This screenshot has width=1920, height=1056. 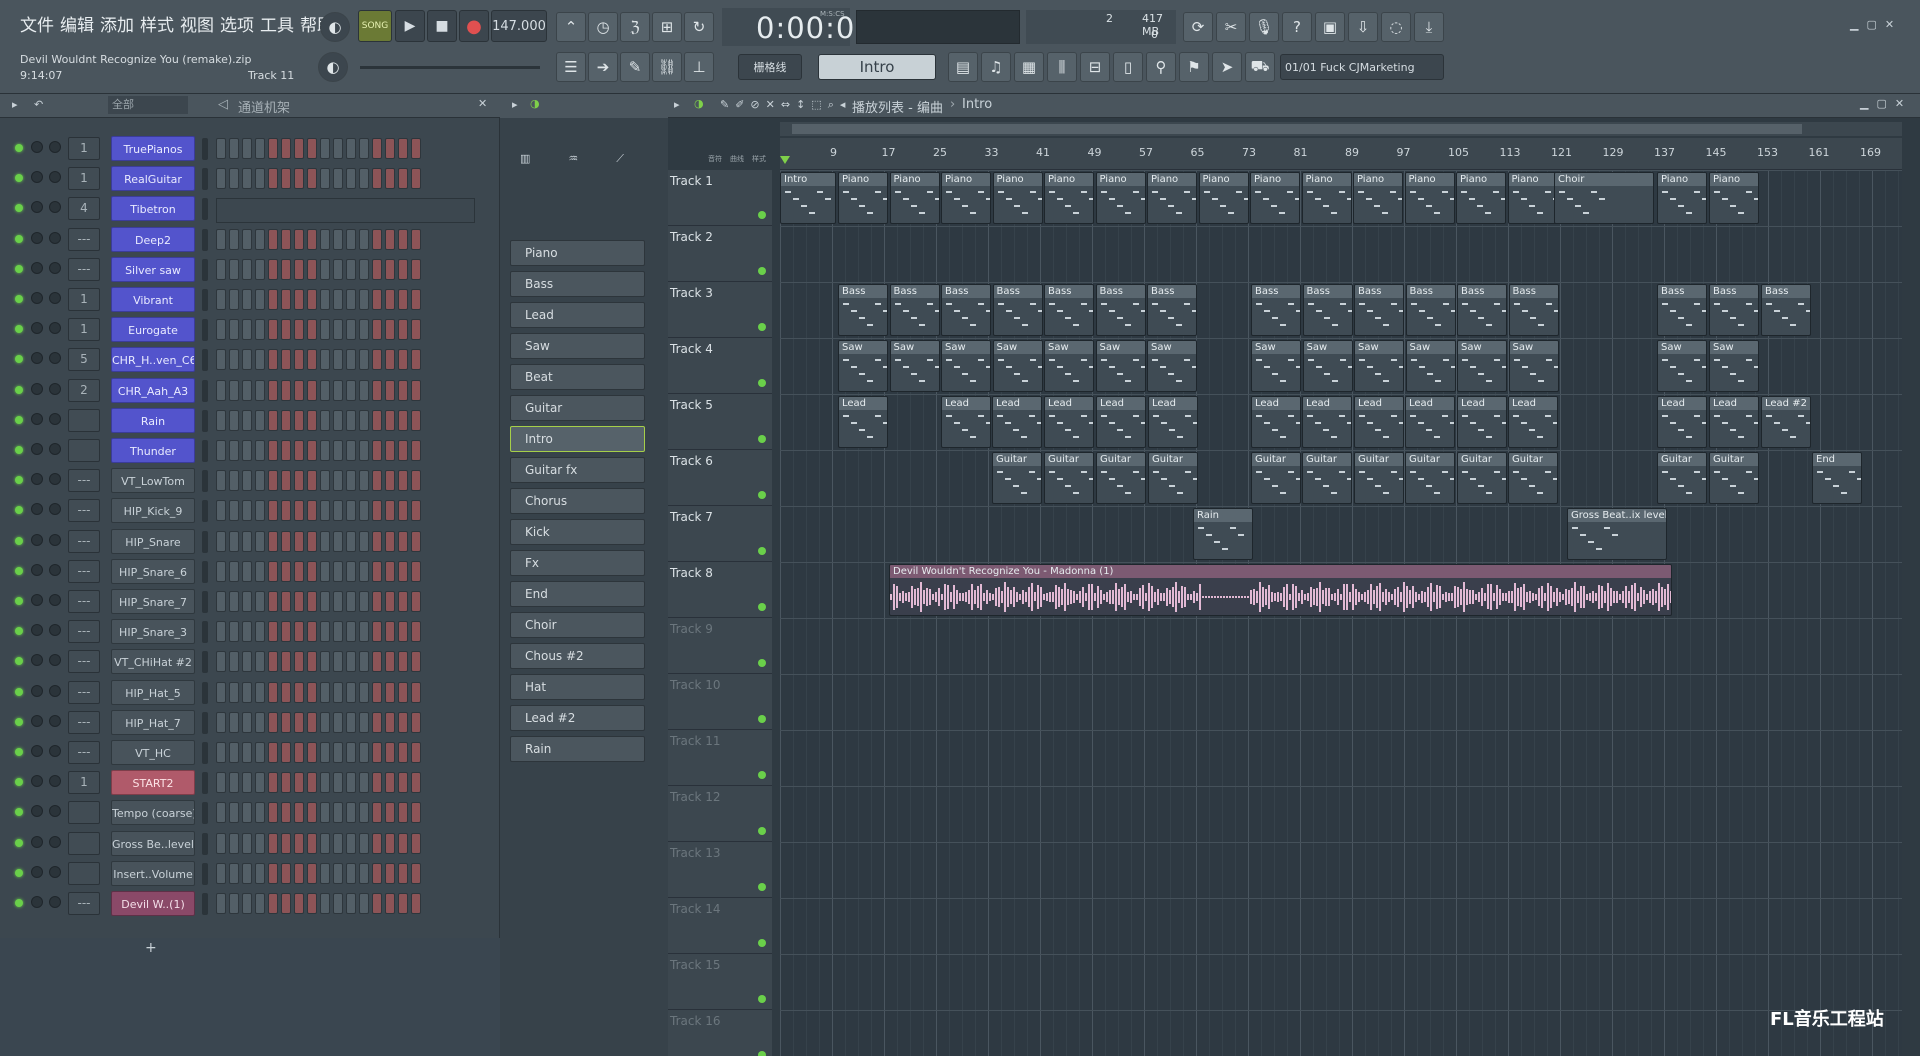 What do you see at coordinates (153, 843) in the screenshot?
I see `channel-name-button: Gross Be..level` at bounding box center [153, 843].